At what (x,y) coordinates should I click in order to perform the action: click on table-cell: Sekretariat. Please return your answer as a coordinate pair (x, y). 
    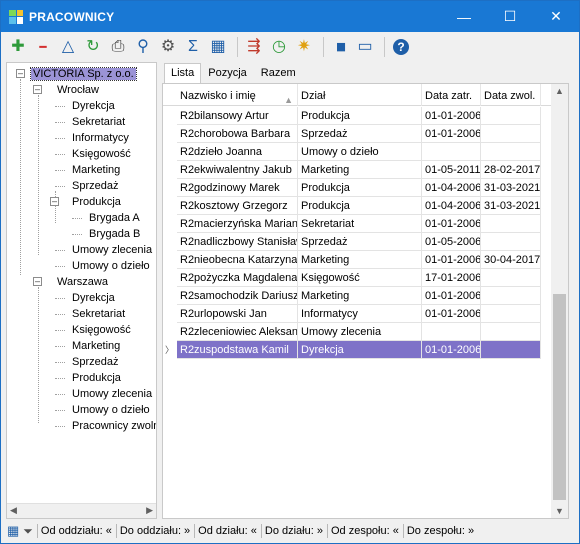
    Looking at the image, I should click on (360, 224).